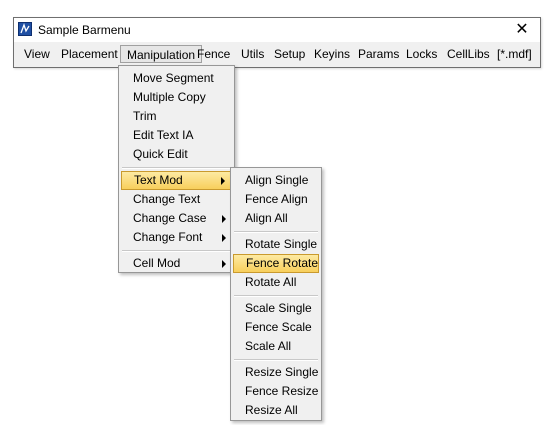 This screenshot has height=425, width=559. Describe the element at coordinates (276, 180) in the screenshot. I see `menu-item-align-single: Align Single` at that location.